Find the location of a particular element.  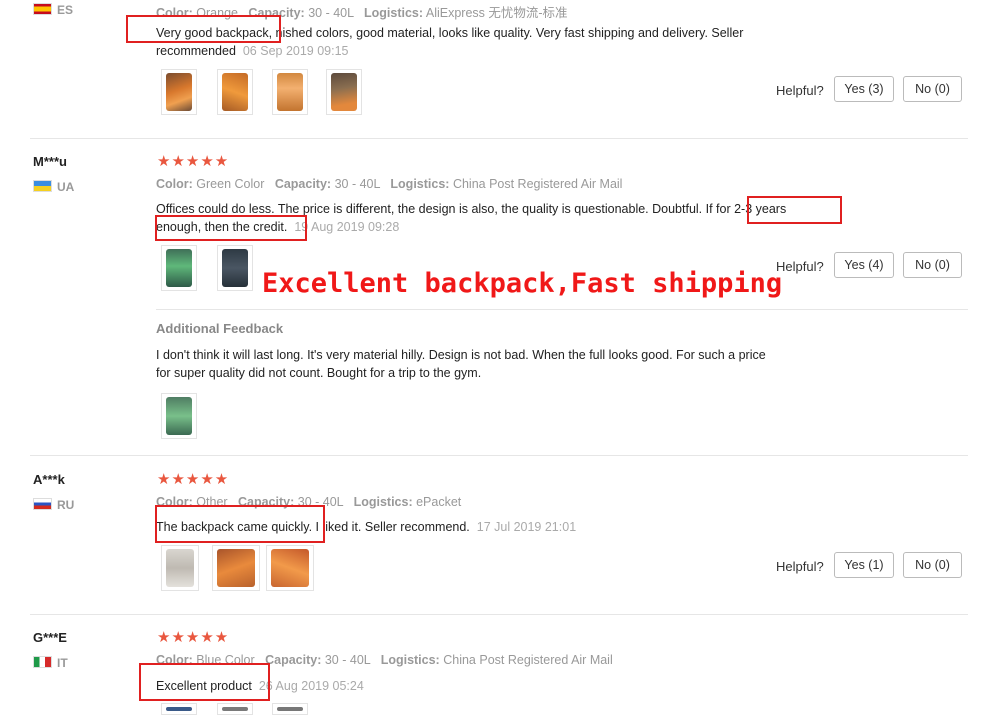

promo-overlay-text: Excellent backpack,Fast shipping is located at coordinates (522, 283).